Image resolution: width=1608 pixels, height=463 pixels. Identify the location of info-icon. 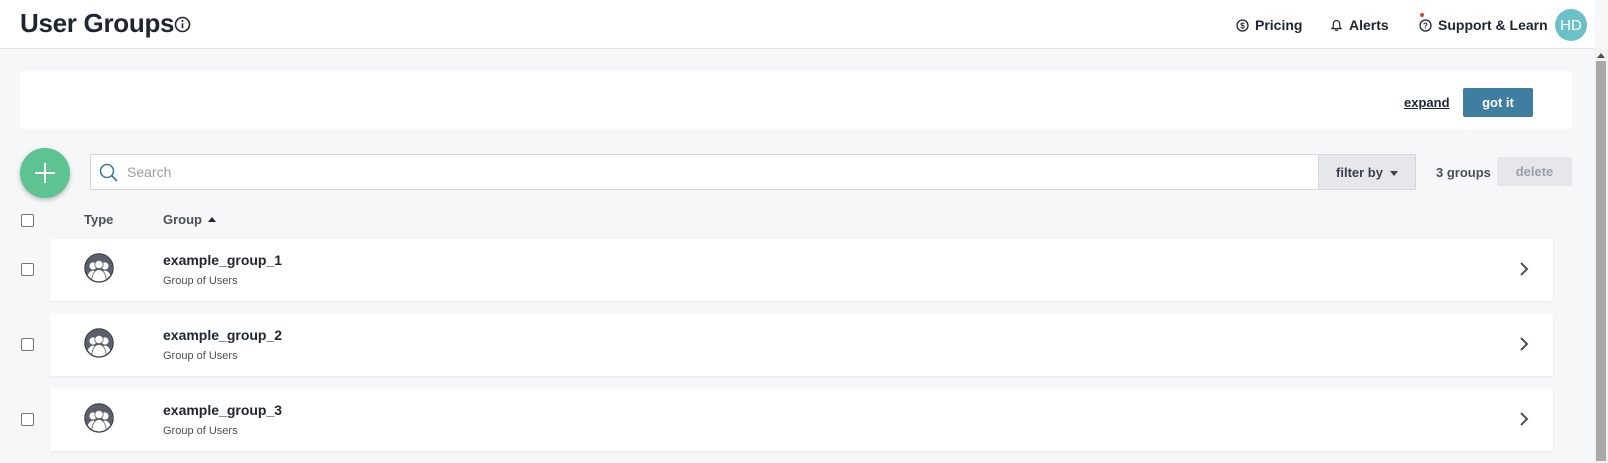
(182, 24).